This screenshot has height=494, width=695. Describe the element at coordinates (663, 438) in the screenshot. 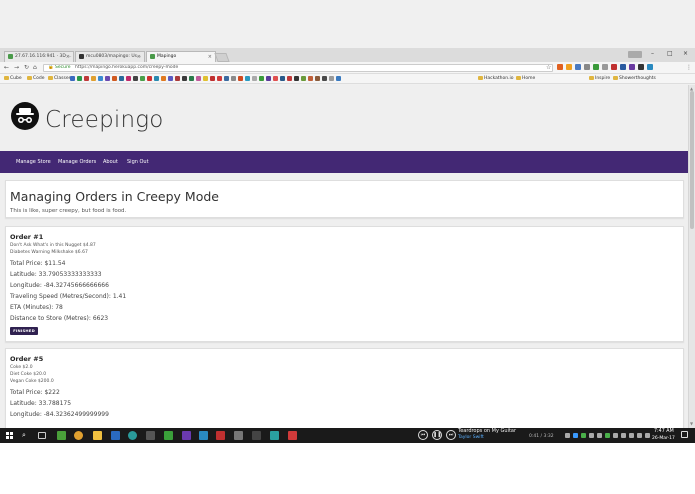

I see `clock-date: 26-Mar-17` at that location.